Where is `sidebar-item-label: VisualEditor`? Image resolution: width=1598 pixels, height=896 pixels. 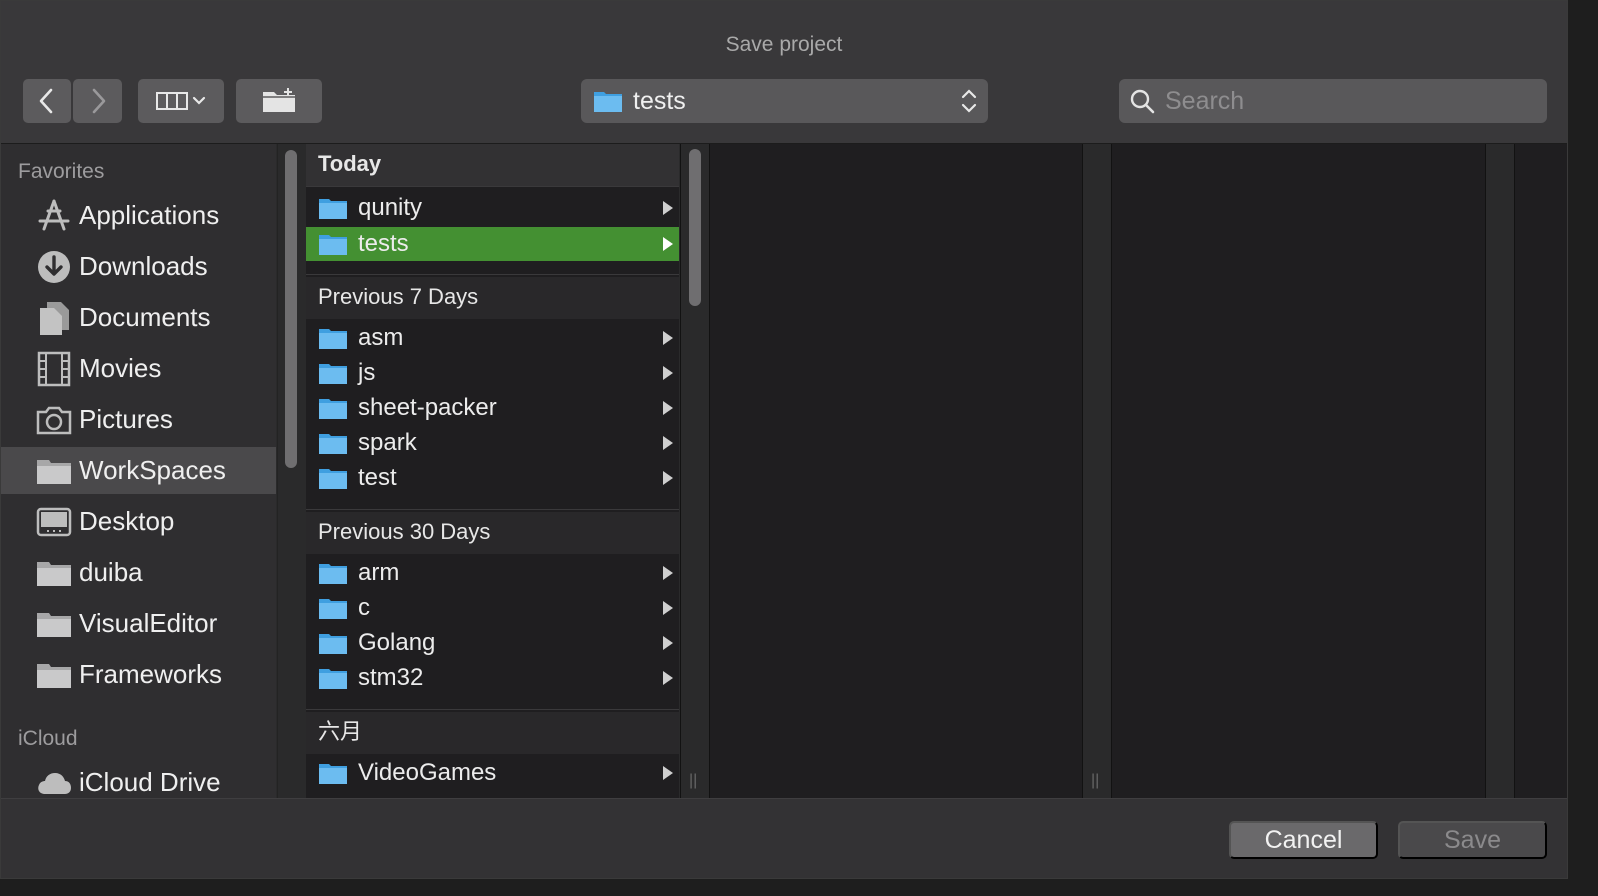 sidebar-item-label: VisualEditor is located at coordinates (148, 623).